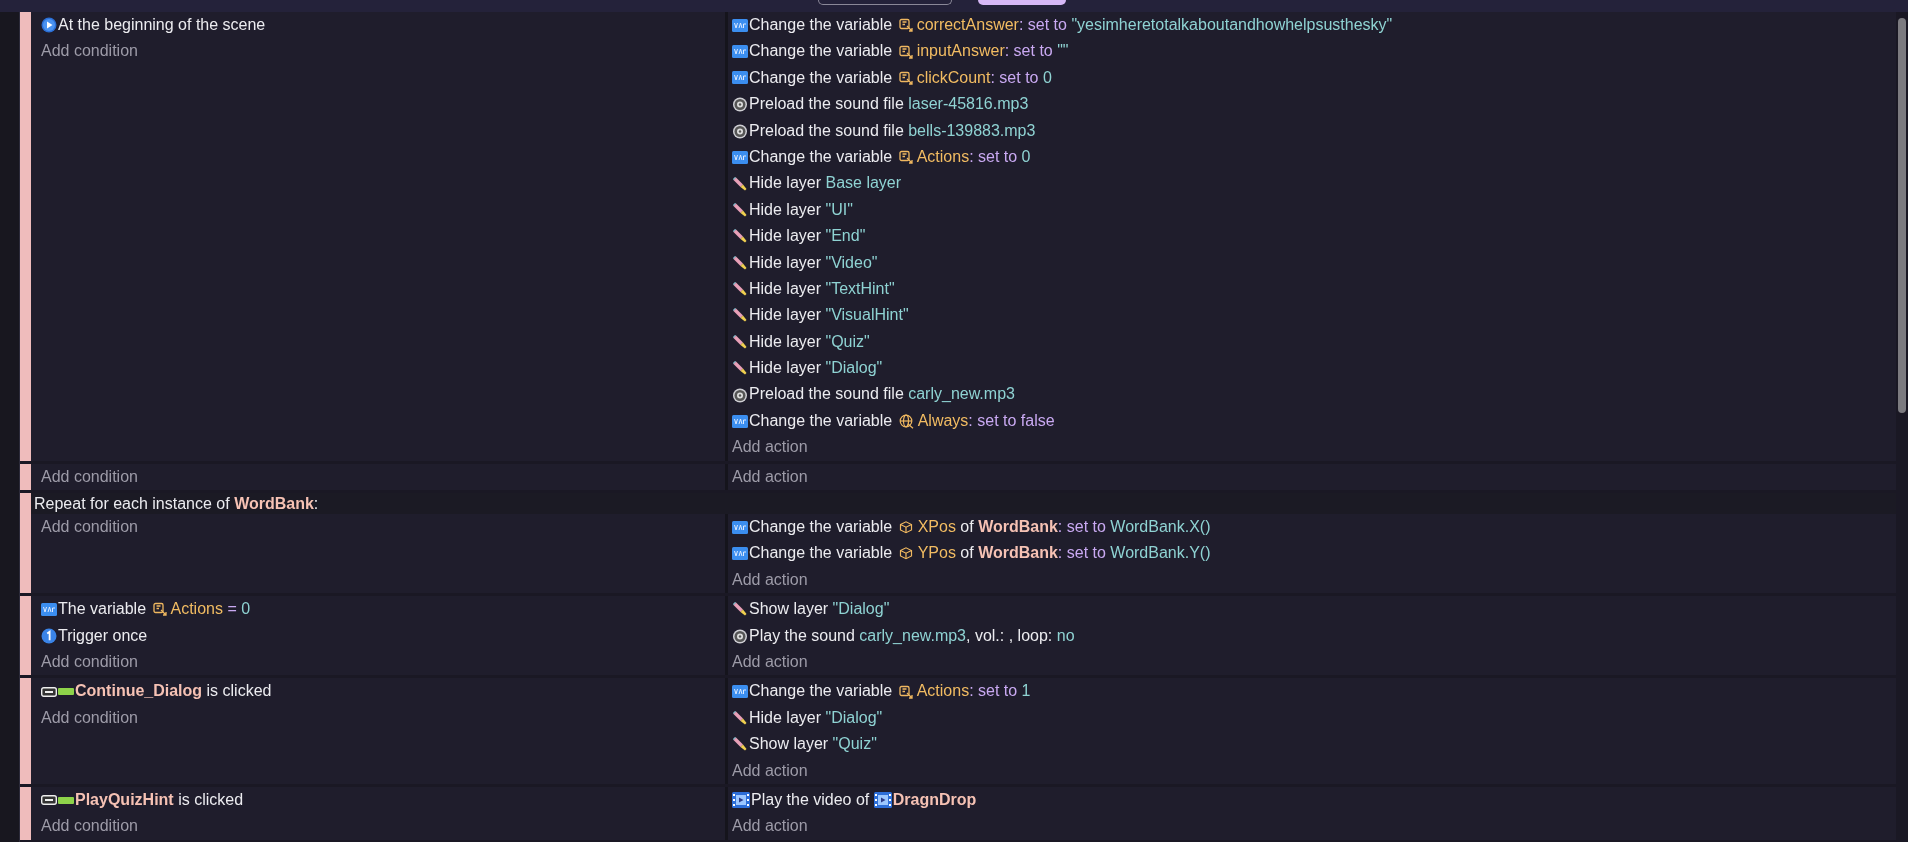 This screenshot has width=1908, height=842. What do you see at coordinates (103, 609) in the screenshot?
I see `instruction-text: The variable` at bounding box center [103, 609].